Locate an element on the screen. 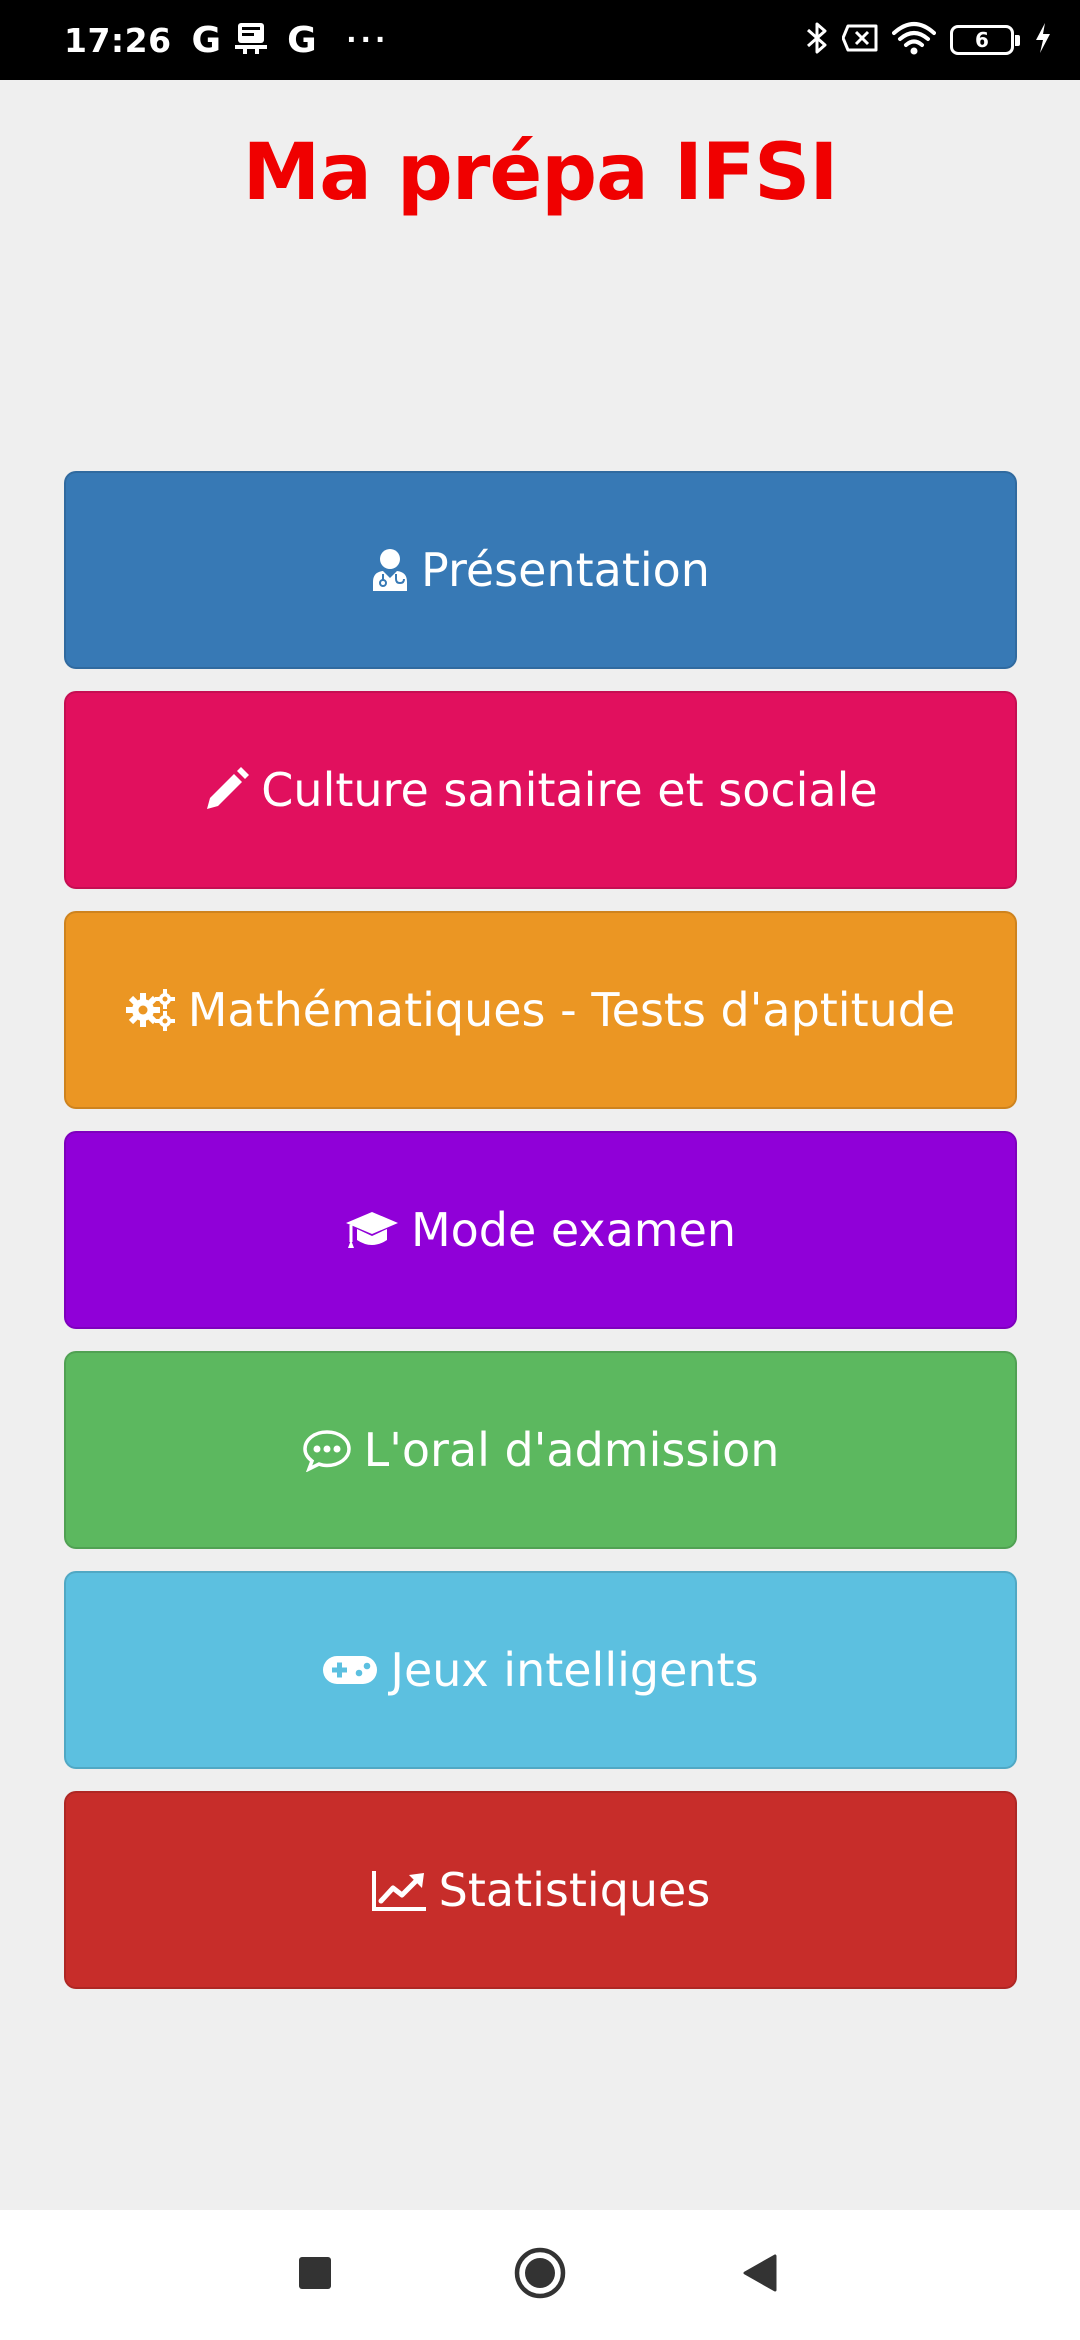  speech-bubble-icon is located at coordinates (327, 1450).